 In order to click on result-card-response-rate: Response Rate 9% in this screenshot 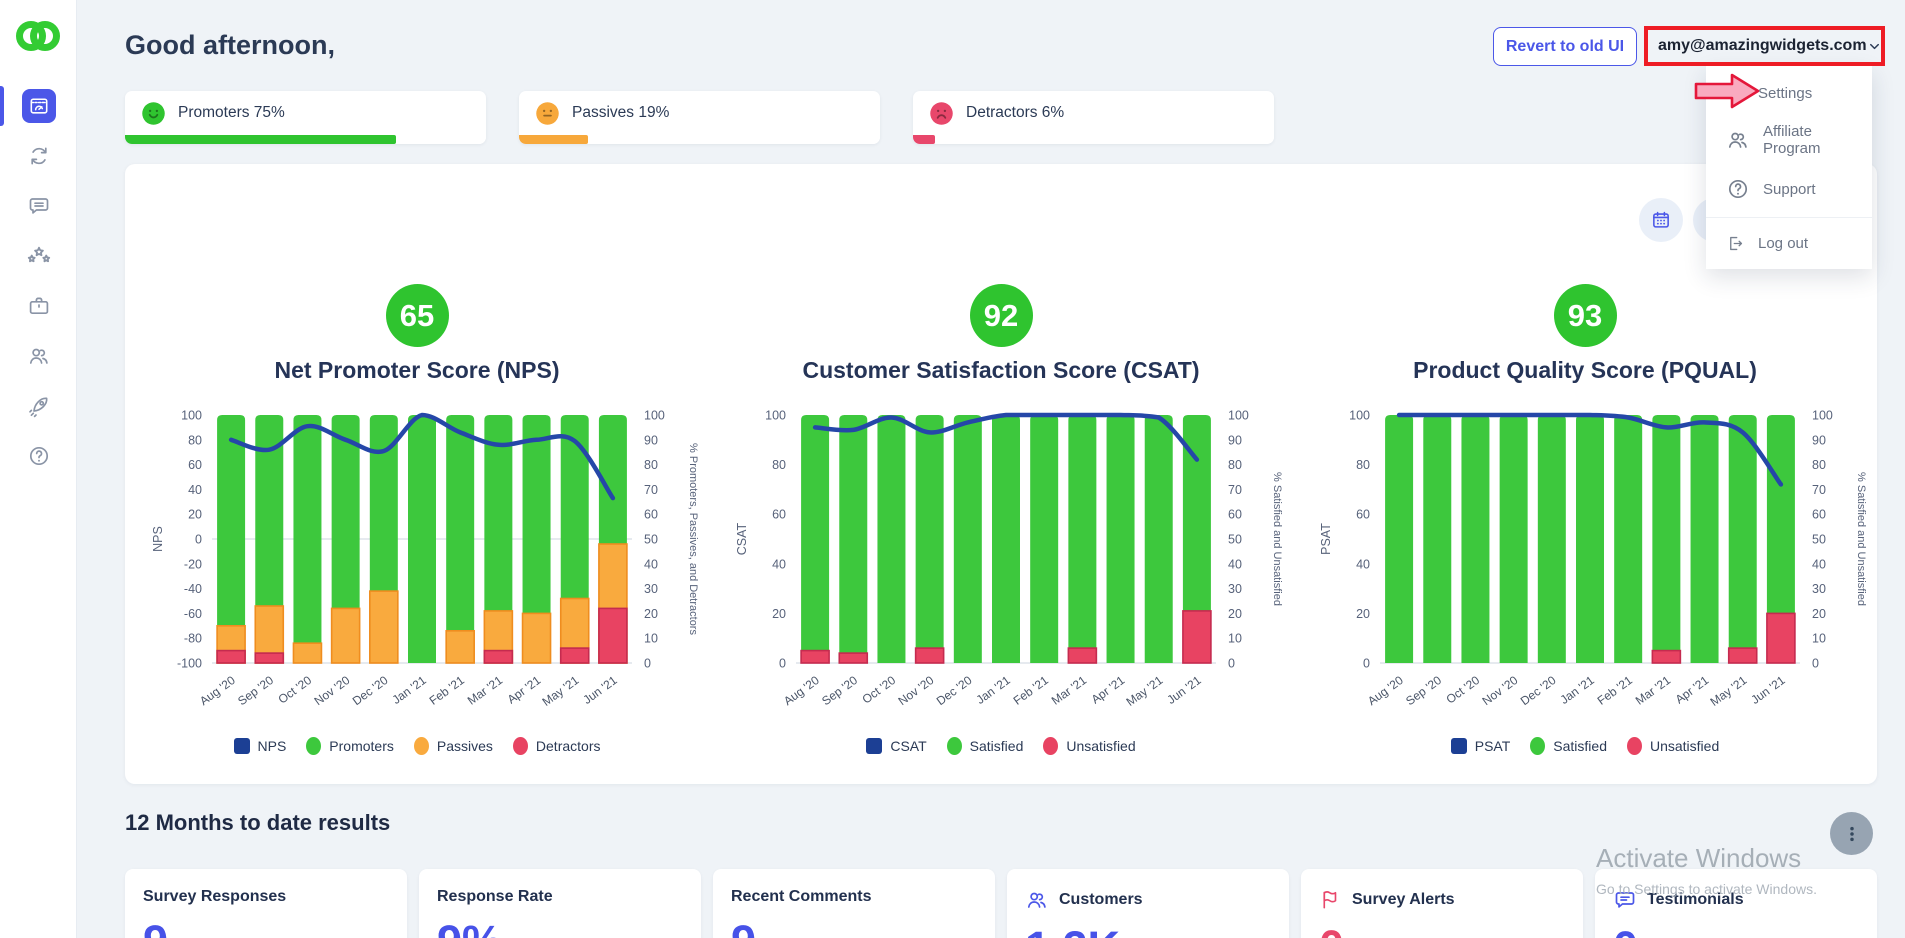, I will do `click(560, 903)`.